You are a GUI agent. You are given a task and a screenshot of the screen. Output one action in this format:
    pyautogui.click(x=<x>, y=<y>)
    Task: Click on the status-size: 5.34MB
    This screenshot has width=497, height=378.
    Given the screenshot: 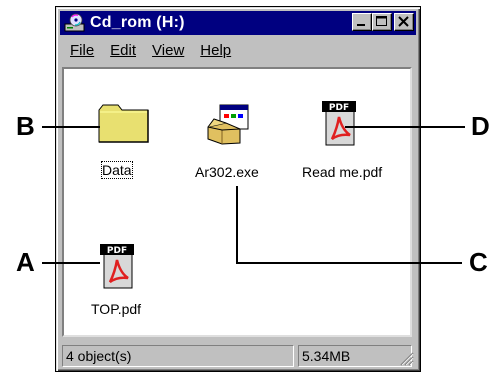 What is the action you would take?
    pyautogui.click(x=355, y=356)
    